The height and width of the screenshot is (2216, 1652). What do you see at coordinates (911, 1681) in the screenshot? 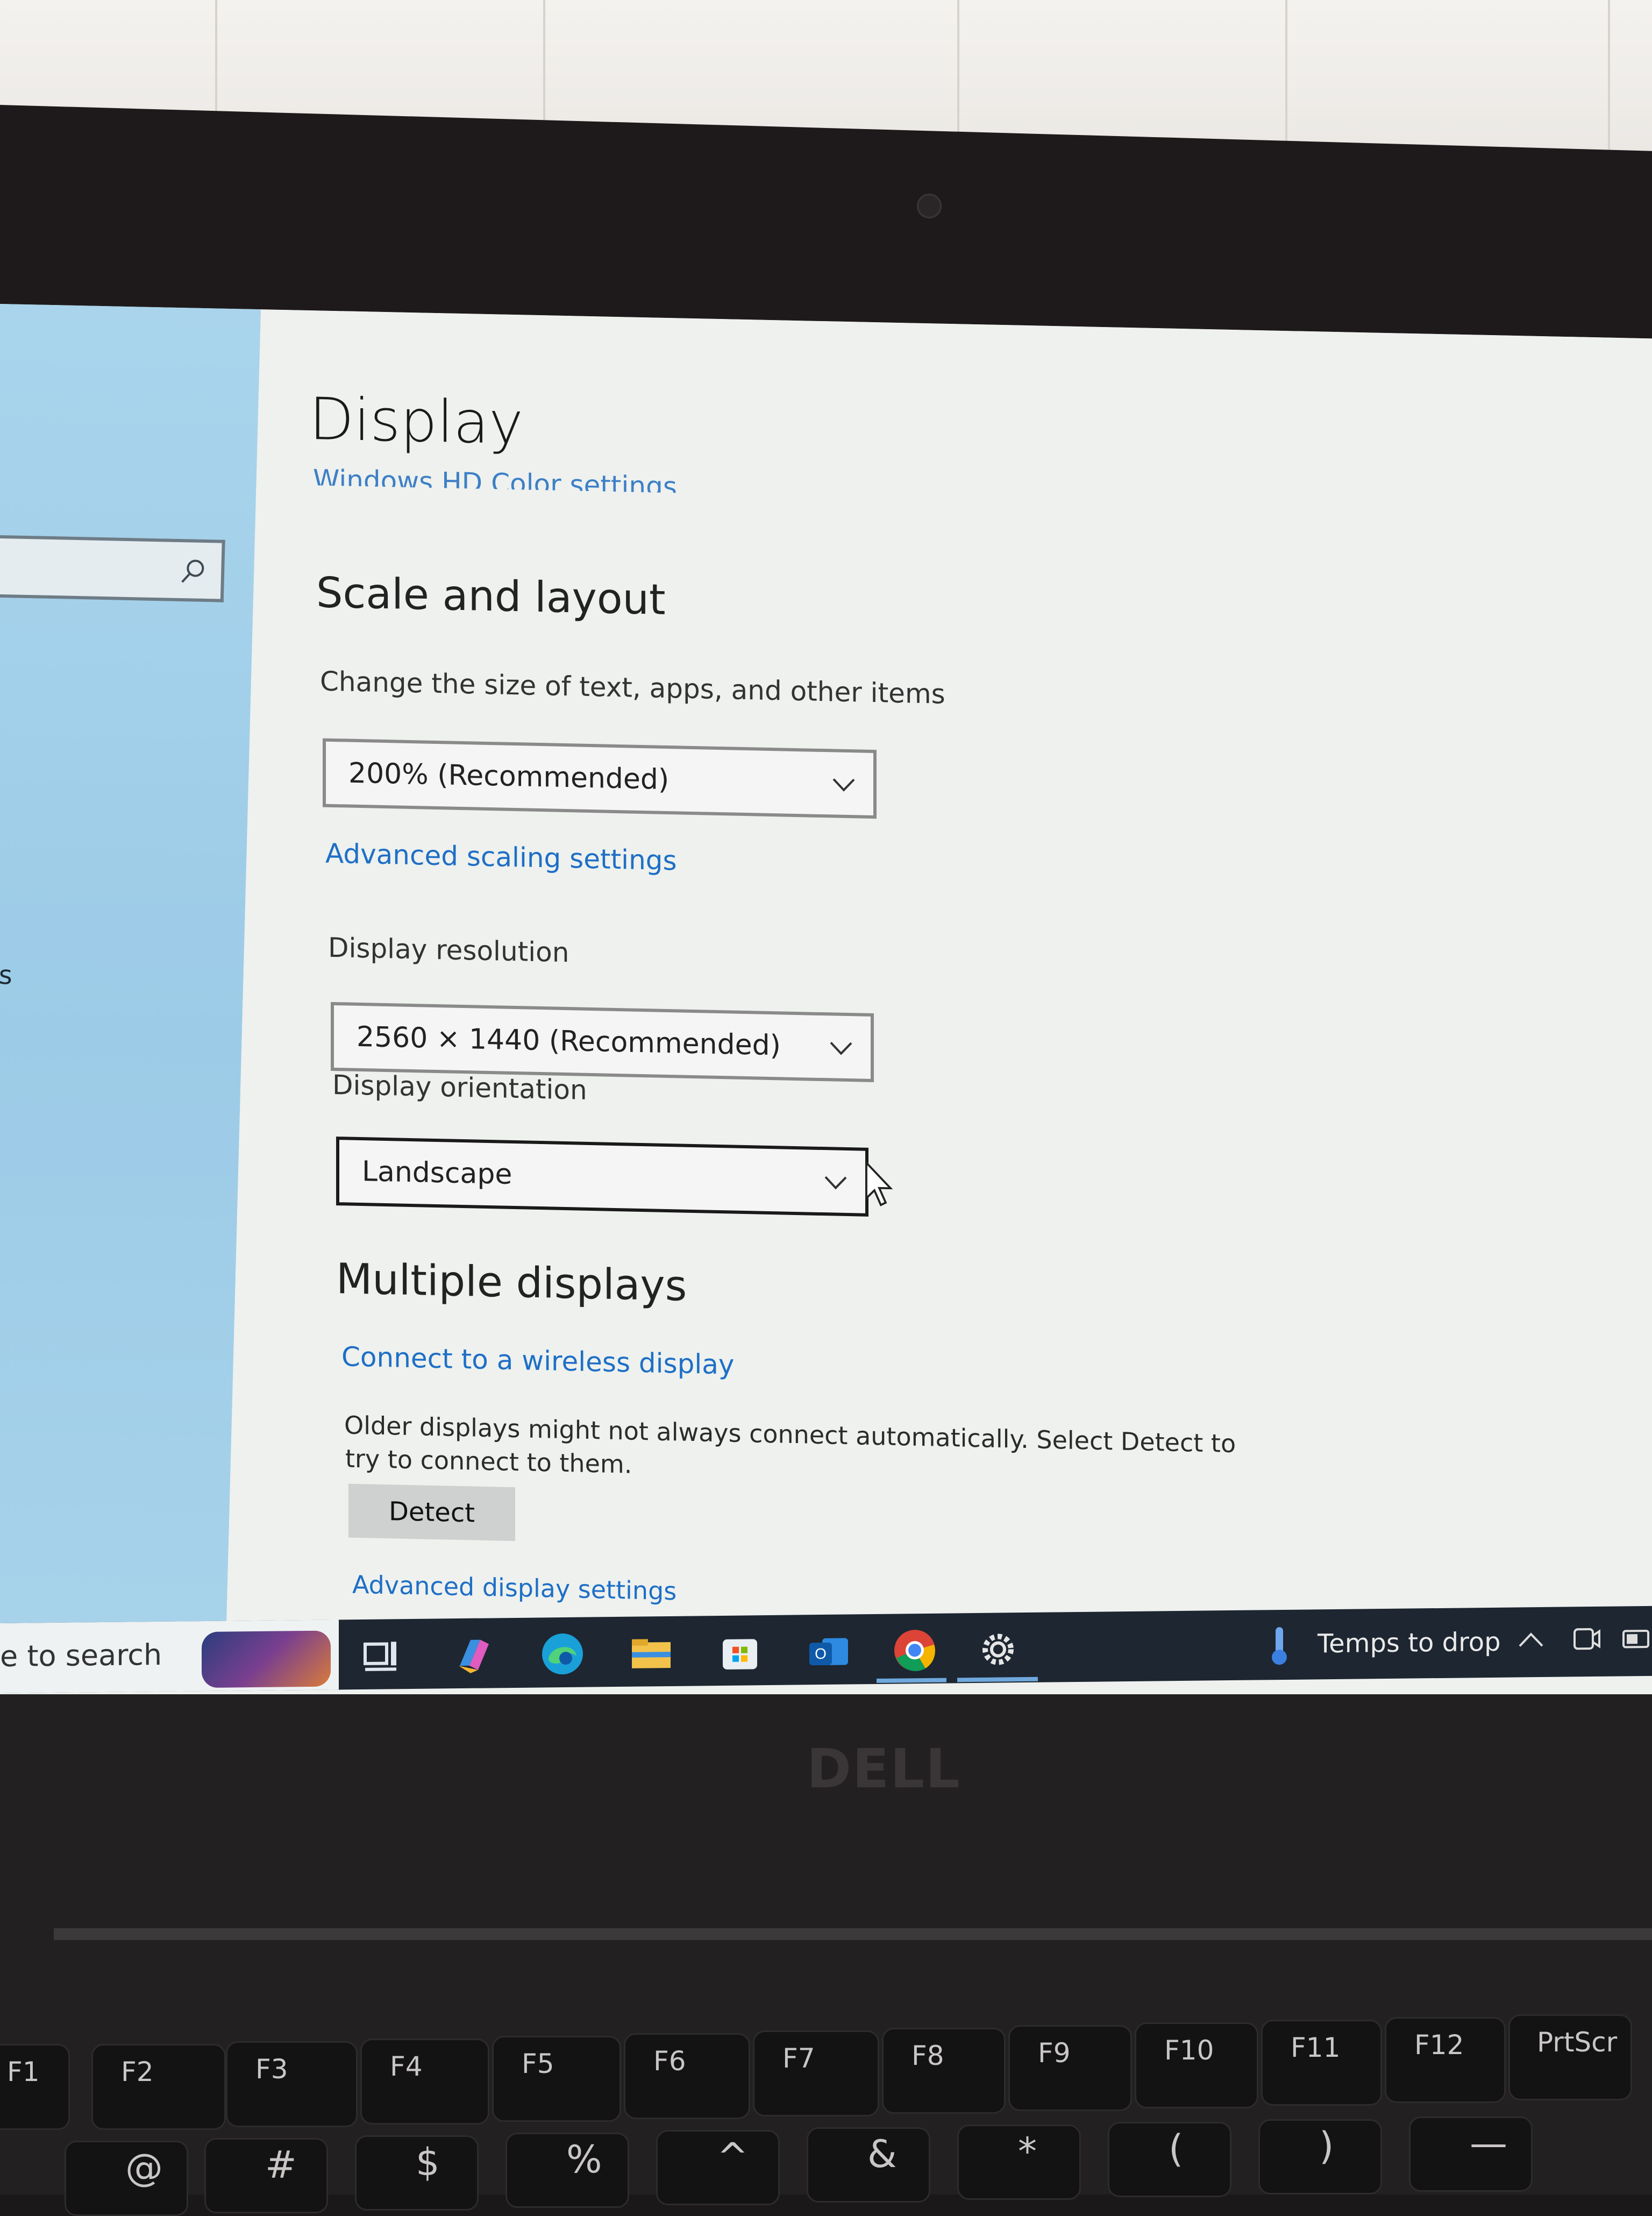
I see `chrome-running-indicator` at bounding box center [911, 1681].